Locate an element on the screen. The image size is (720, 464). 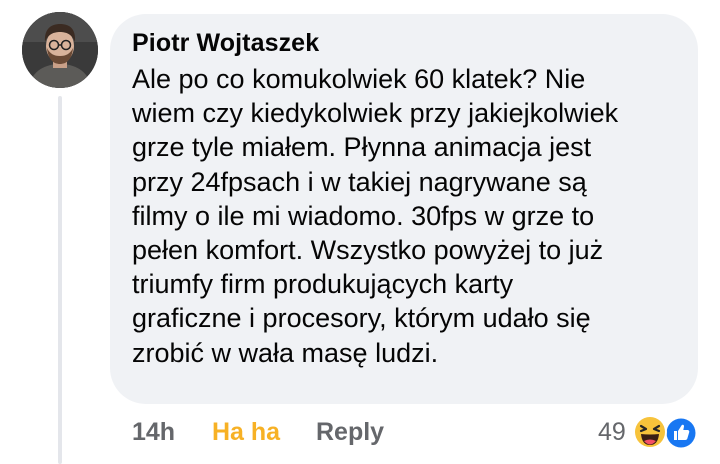
comment-timestamp: 14h is located at coordinates (172, 432).